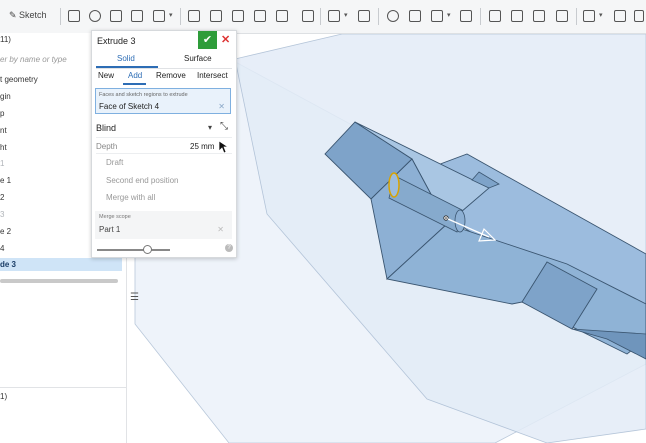 This screenshot has width=646, height=443. I want to click on second-end-checkbox: Second end position, so click(138, 180).